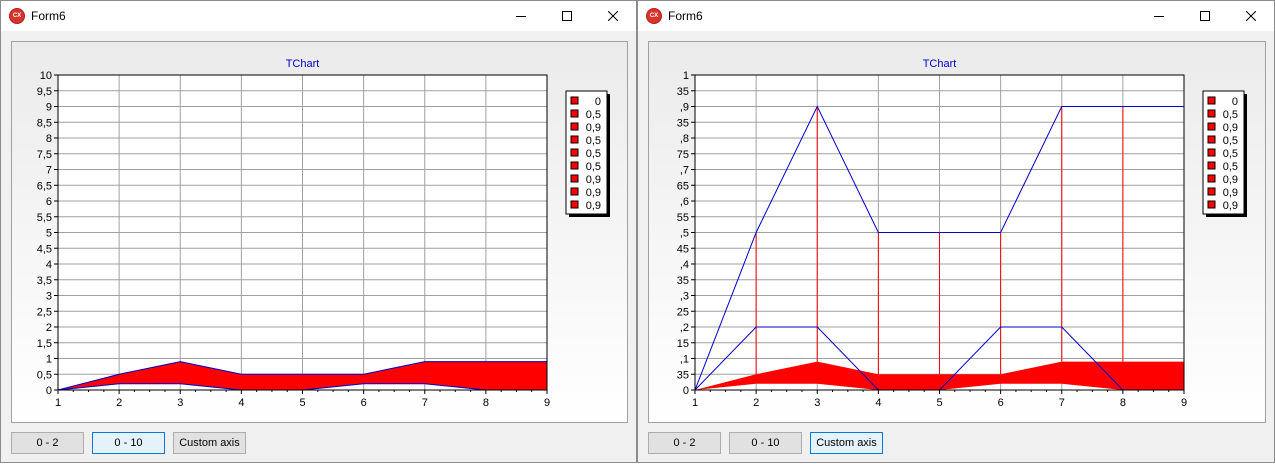 The height and width of the screenshot is (464, 1275). I want to click on y-tick-label: 8,5, so click(44, 123).